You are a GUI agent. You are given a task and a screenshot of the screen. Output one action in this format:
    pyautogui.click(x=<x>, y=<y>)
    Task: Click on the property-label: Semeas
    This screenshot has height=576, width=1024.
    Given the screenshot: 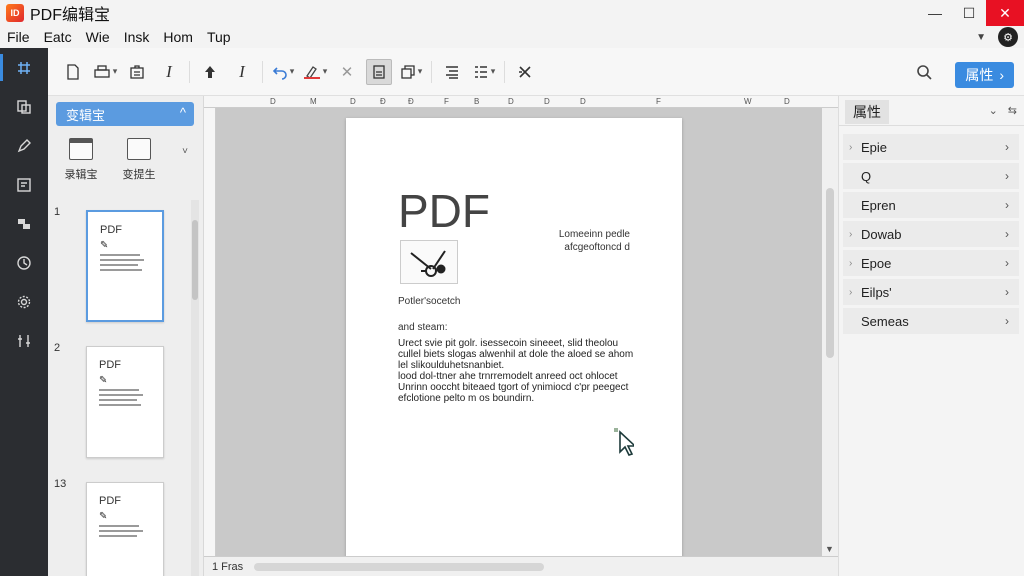 What is the action you would take?
    pyautogui.click(x=885, y=321)
    